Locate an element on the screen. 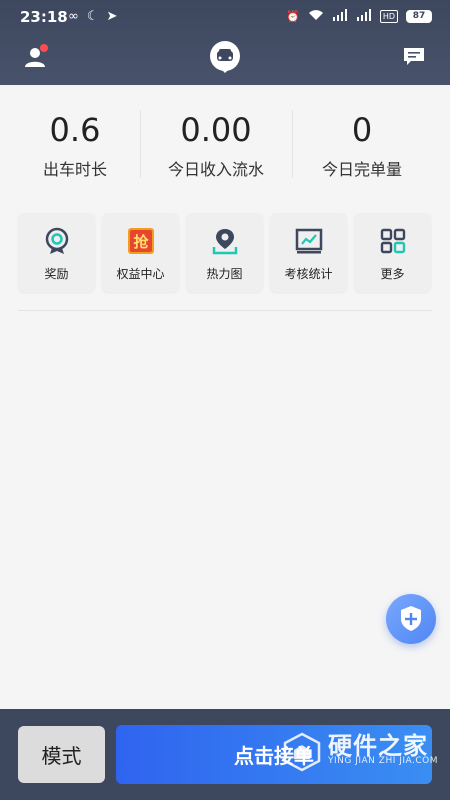 The height and width of the screenshot is (800, 450). tool-heatmap: 热力图 is located at coordinates (224, 252).